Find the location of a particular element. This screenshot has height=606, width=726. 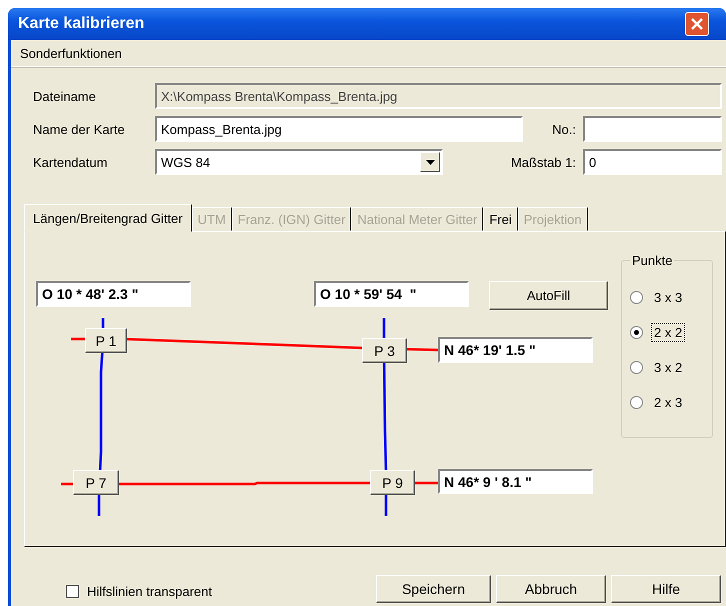

checkbox-label: Hilfslinien transparent is located at coordinates (149, 591).